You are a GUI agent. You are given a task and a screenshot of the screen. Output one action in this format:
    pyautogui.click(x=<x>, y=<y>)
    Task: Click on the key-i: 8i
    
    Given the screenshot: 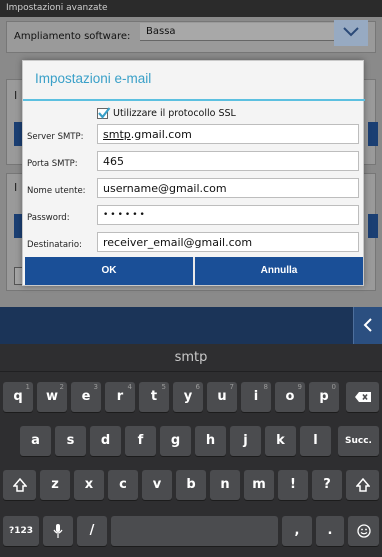 What is the action you would take?
    pyautogui.click(x=256, y=397)
    